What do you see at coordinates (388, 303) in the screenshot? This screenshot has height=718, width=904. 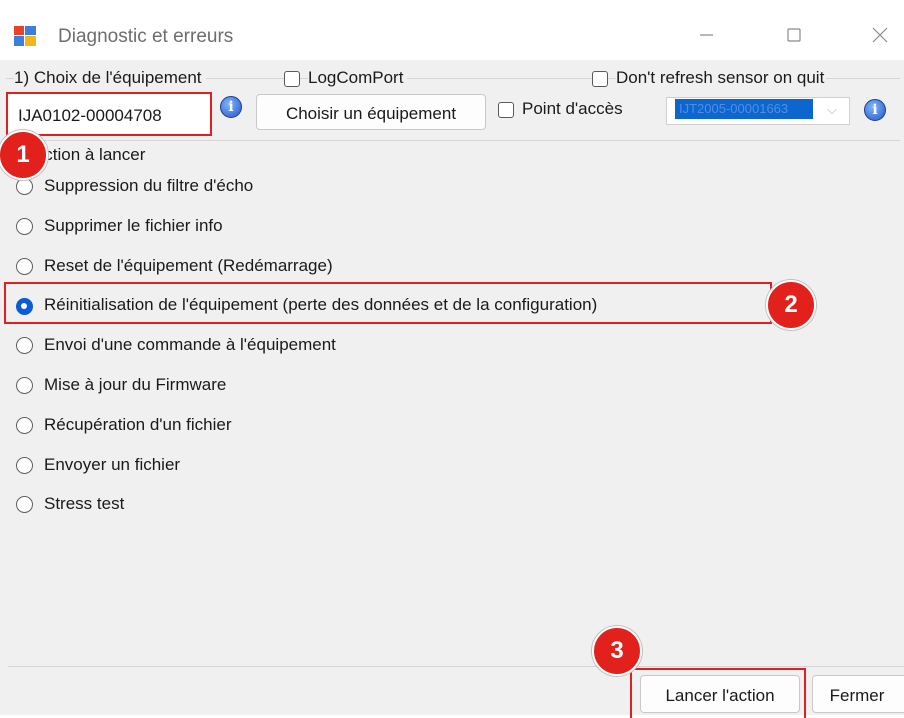 I see `highlight-box-reinit` at bounding box center [388, 303].